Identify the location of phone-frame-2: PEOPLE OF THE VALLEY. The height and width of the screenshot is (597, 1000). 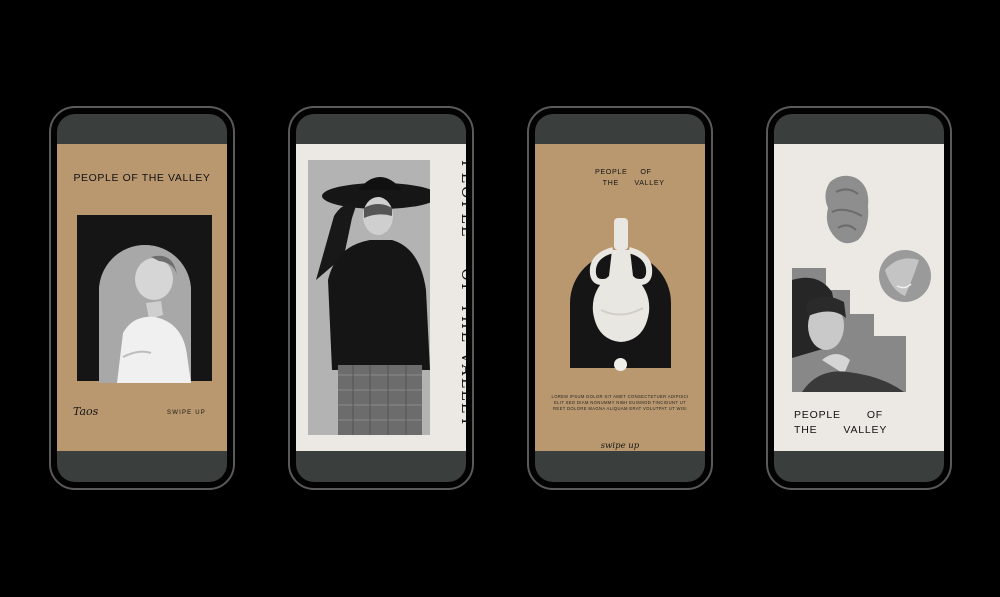
(381, 298).